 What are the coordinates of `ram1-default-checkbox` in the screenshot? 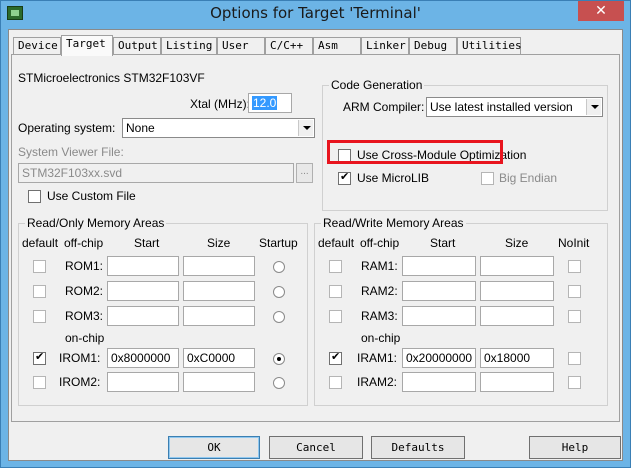 It's located at (335, 266).